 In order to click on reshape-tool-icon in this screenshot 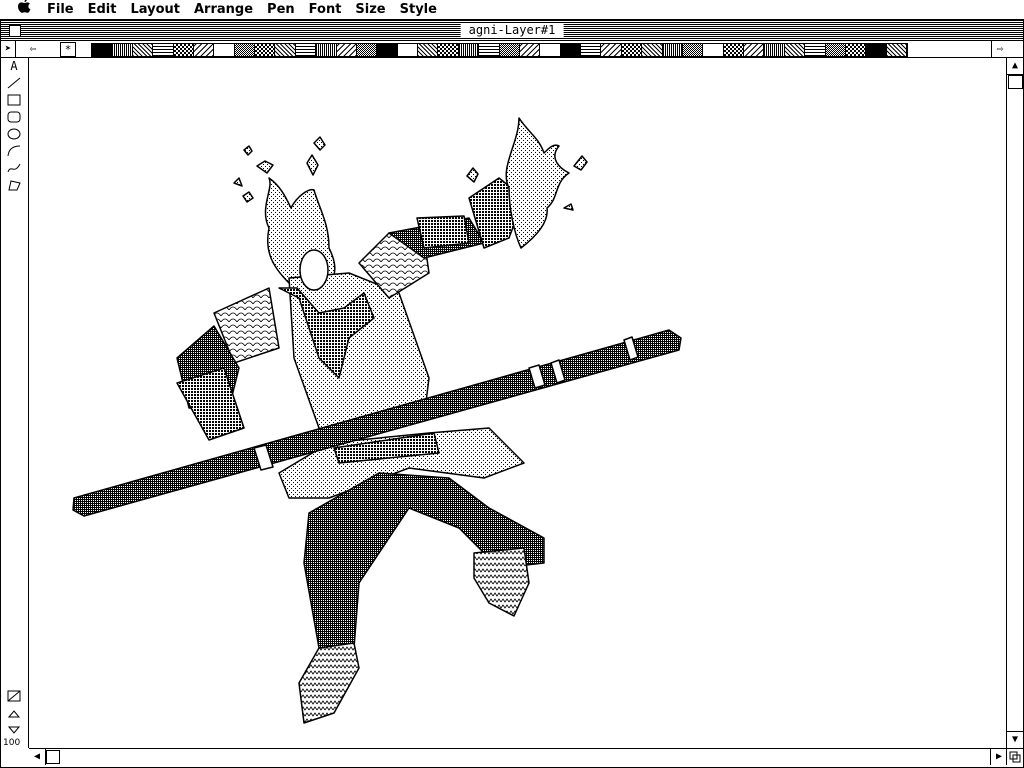, I will do `click(14, 696)`.